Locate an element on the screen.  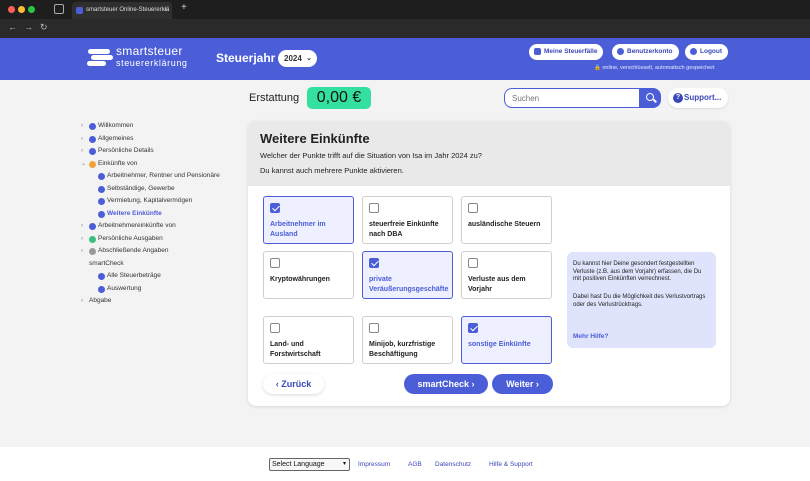
sidebar-item-label: Einkünfte von is located at coordinates (118, 163).